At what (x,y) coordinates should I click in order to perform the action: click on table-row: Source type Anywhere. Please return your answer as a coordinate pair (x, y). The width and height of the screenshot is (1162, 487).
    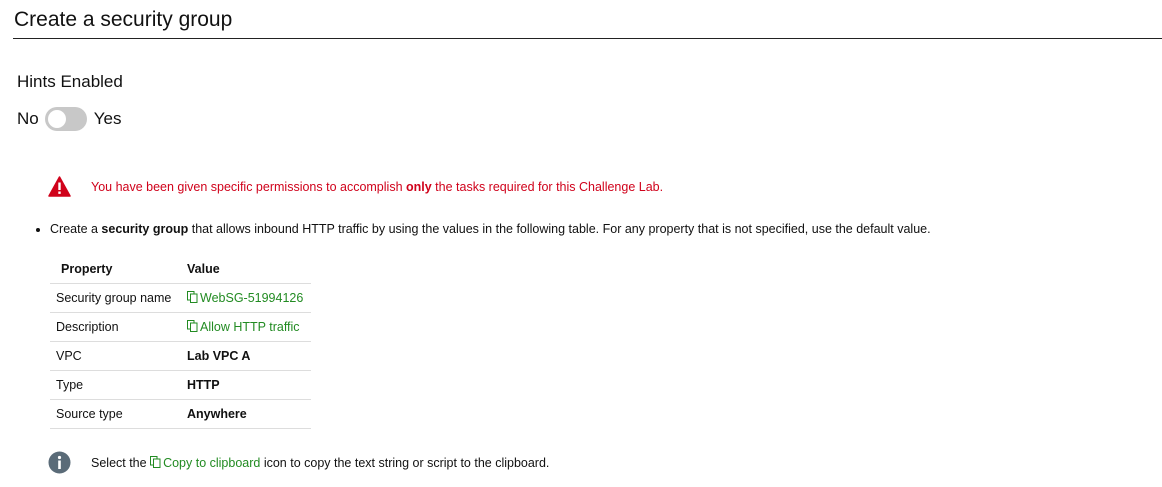
    Looking at the image, I should click on (180, 414).